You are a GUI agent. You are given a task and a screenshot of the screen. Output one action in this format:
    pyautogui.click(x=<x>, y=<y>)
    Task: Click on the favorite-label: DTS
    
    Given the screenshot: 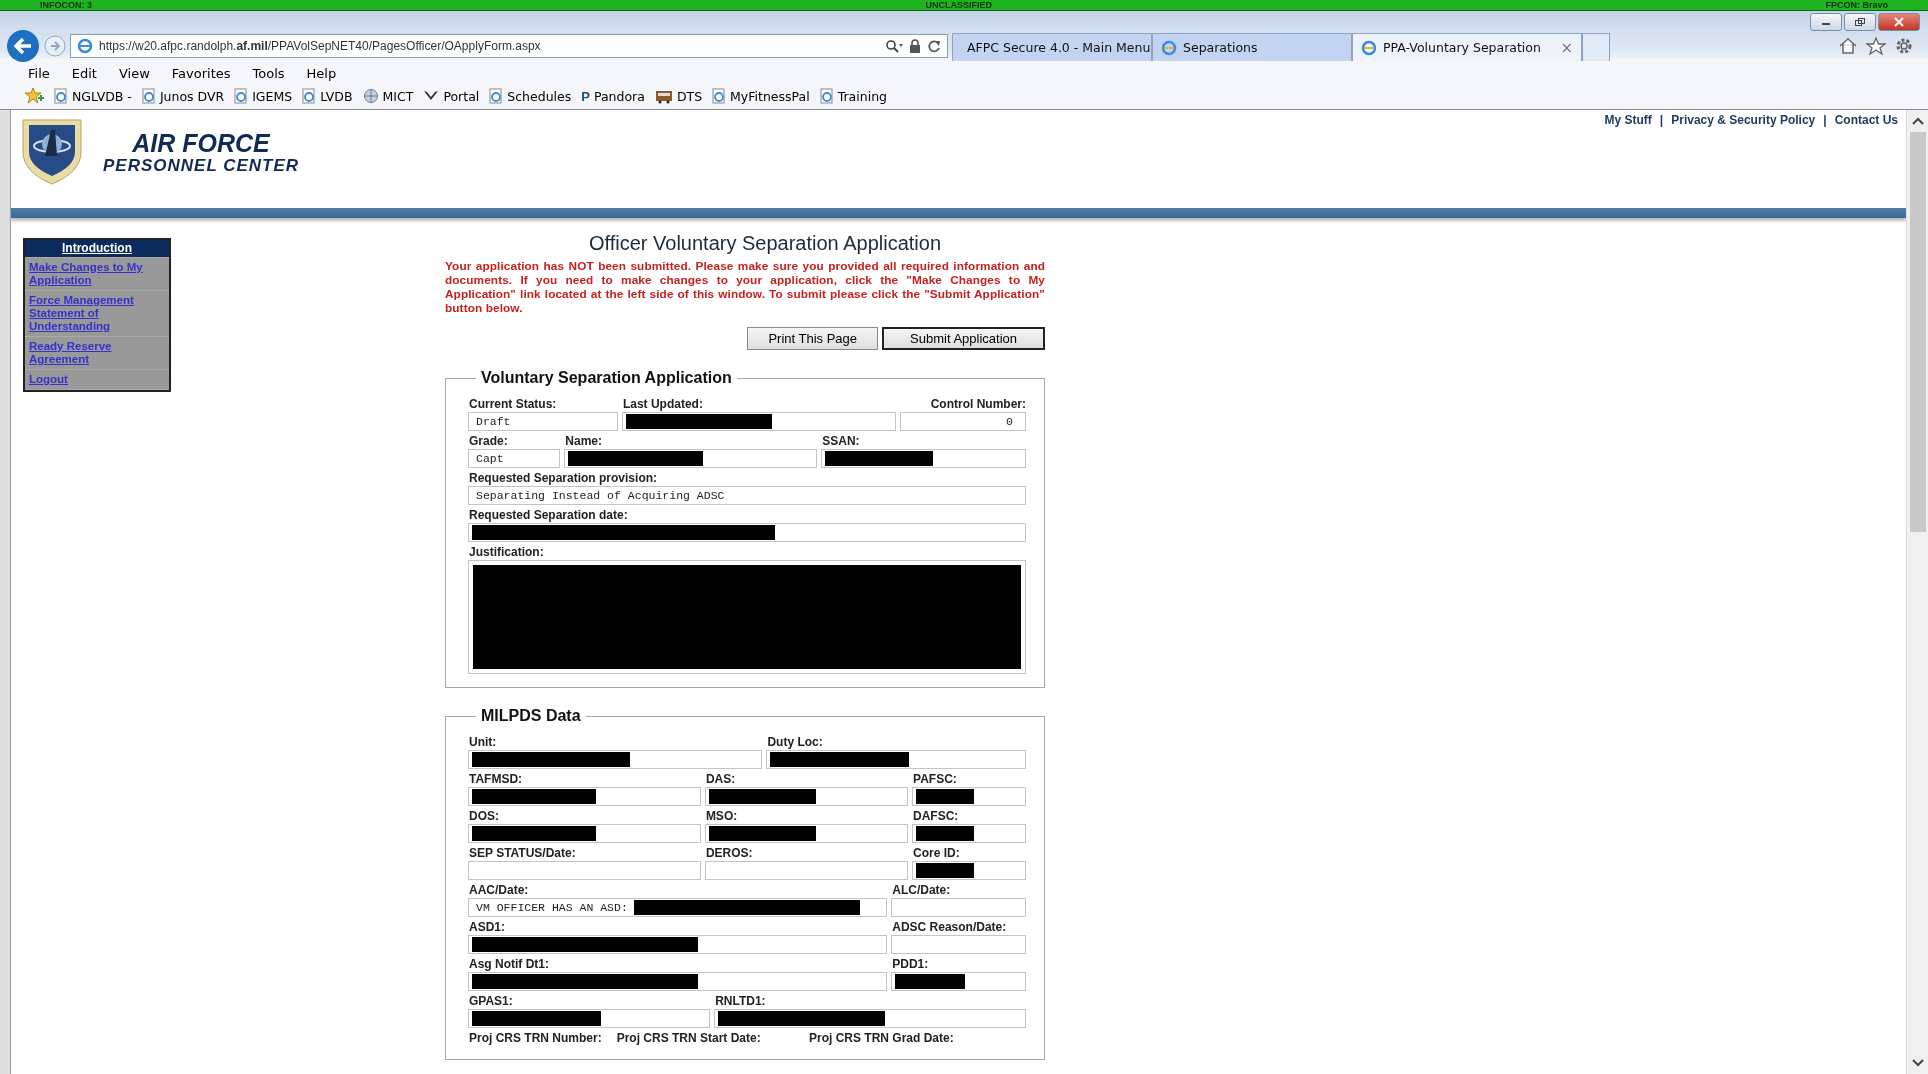 What is the action you would take?
    pyautogui.click(x=689, y=96)
    